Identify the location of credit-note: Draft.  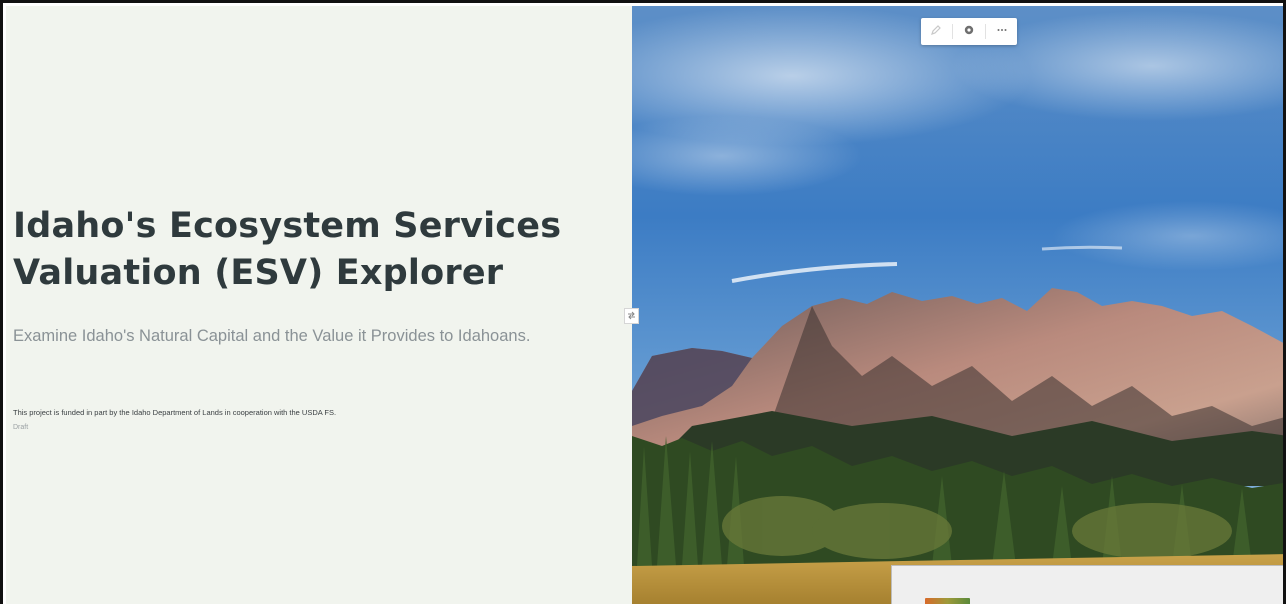
(21, 427).